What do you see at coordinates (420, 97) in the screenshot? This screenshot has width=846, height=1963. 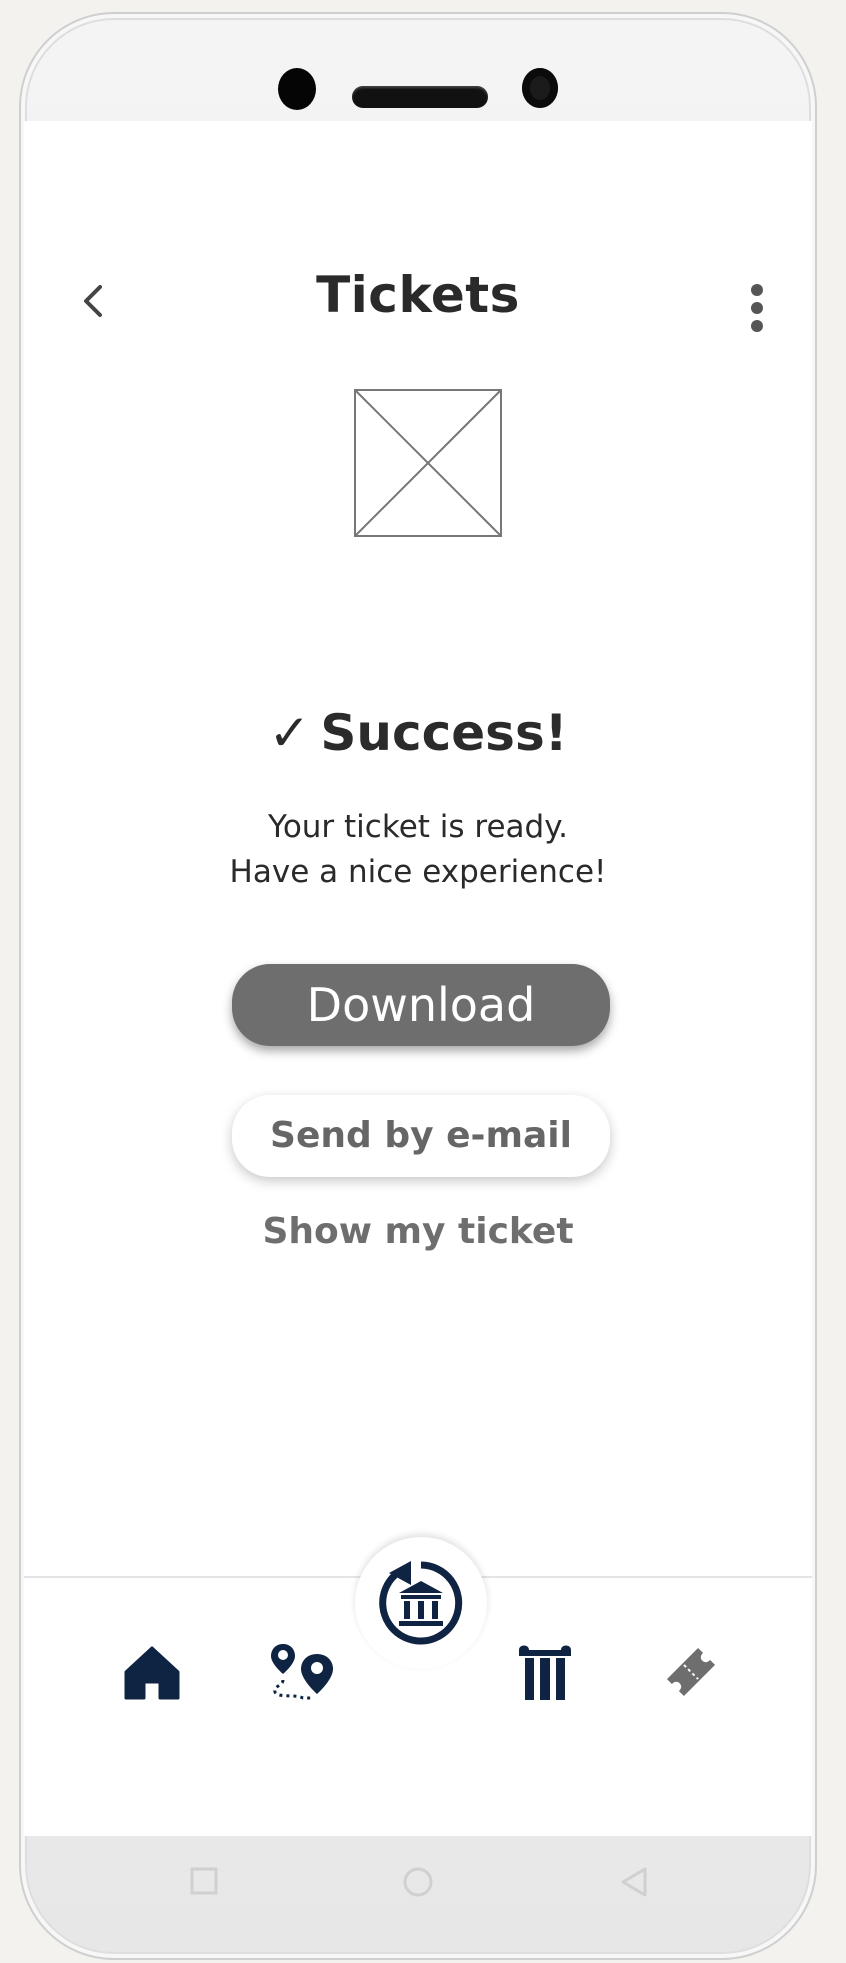 I see `earpiece-speaker` at bounding box center [420, 97].